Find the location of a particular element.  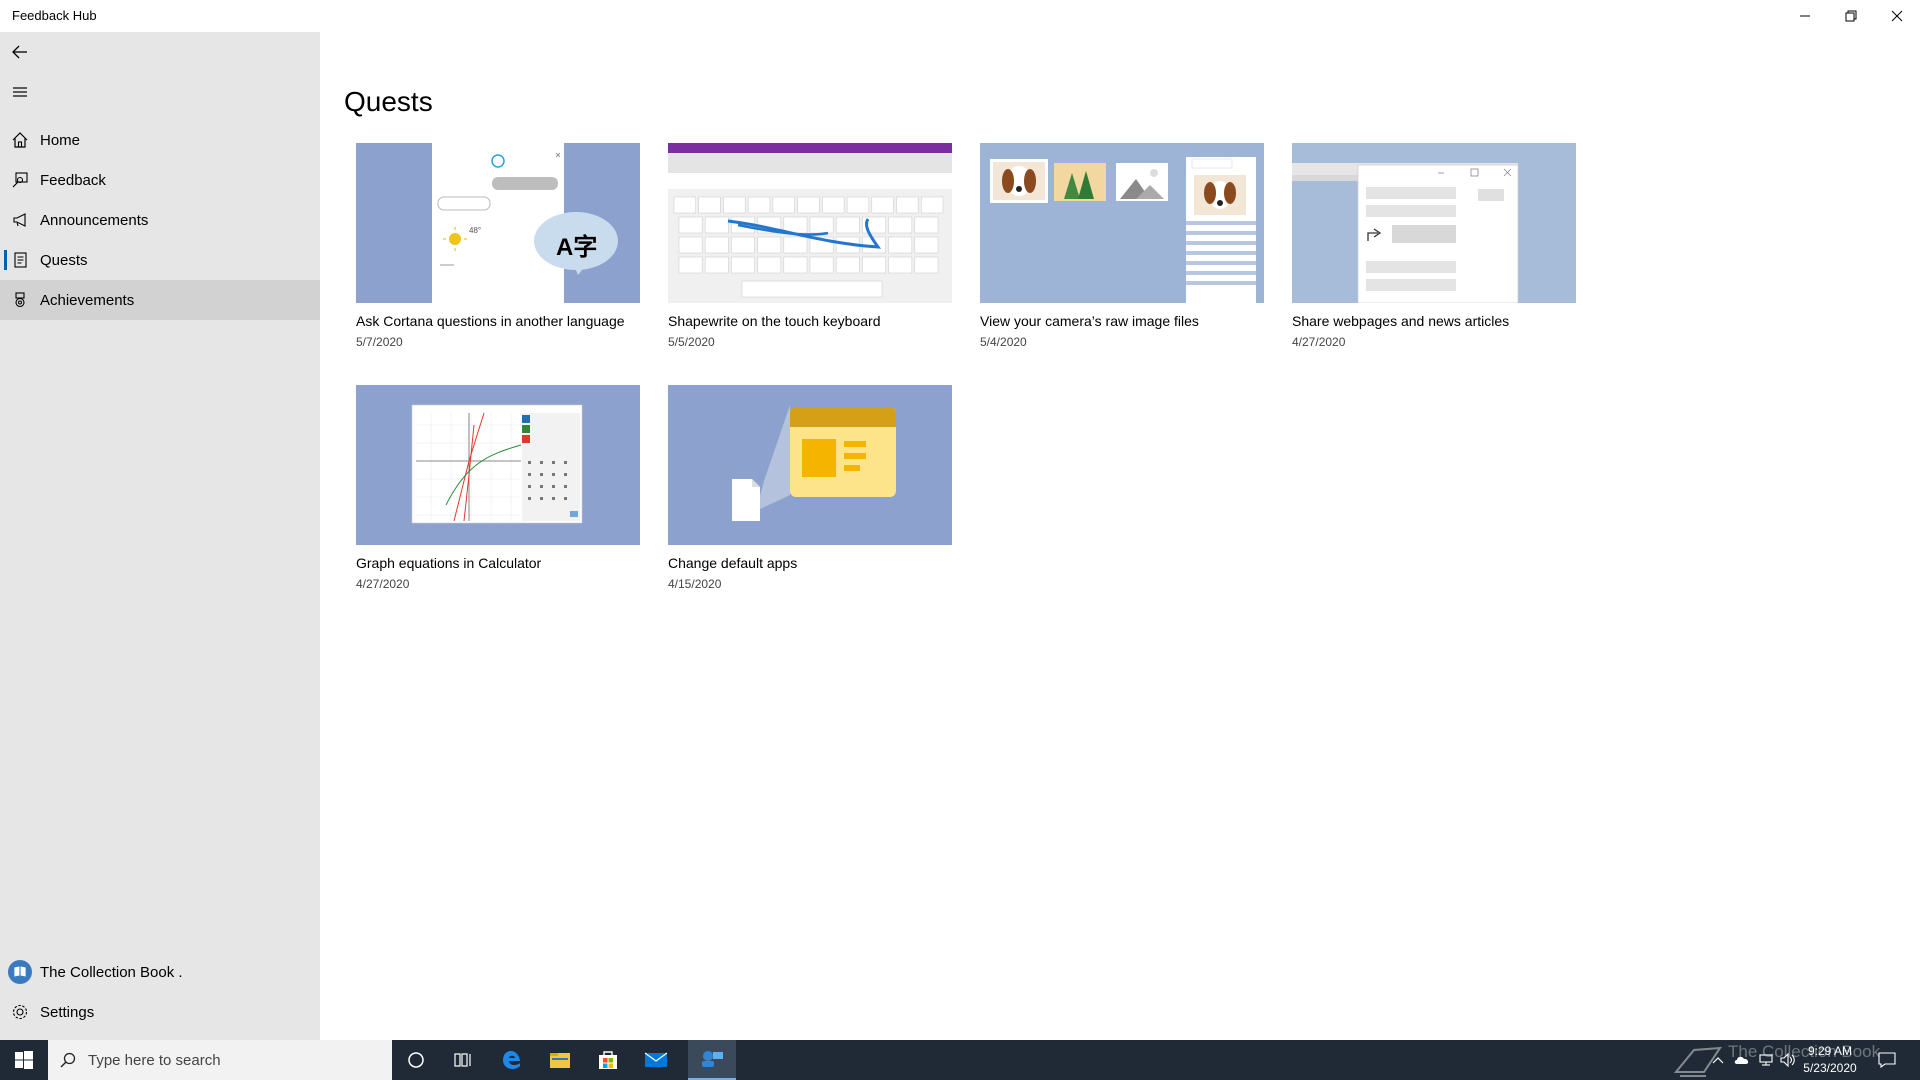

account-avatar-wrap is located at coordinates (20, 972).